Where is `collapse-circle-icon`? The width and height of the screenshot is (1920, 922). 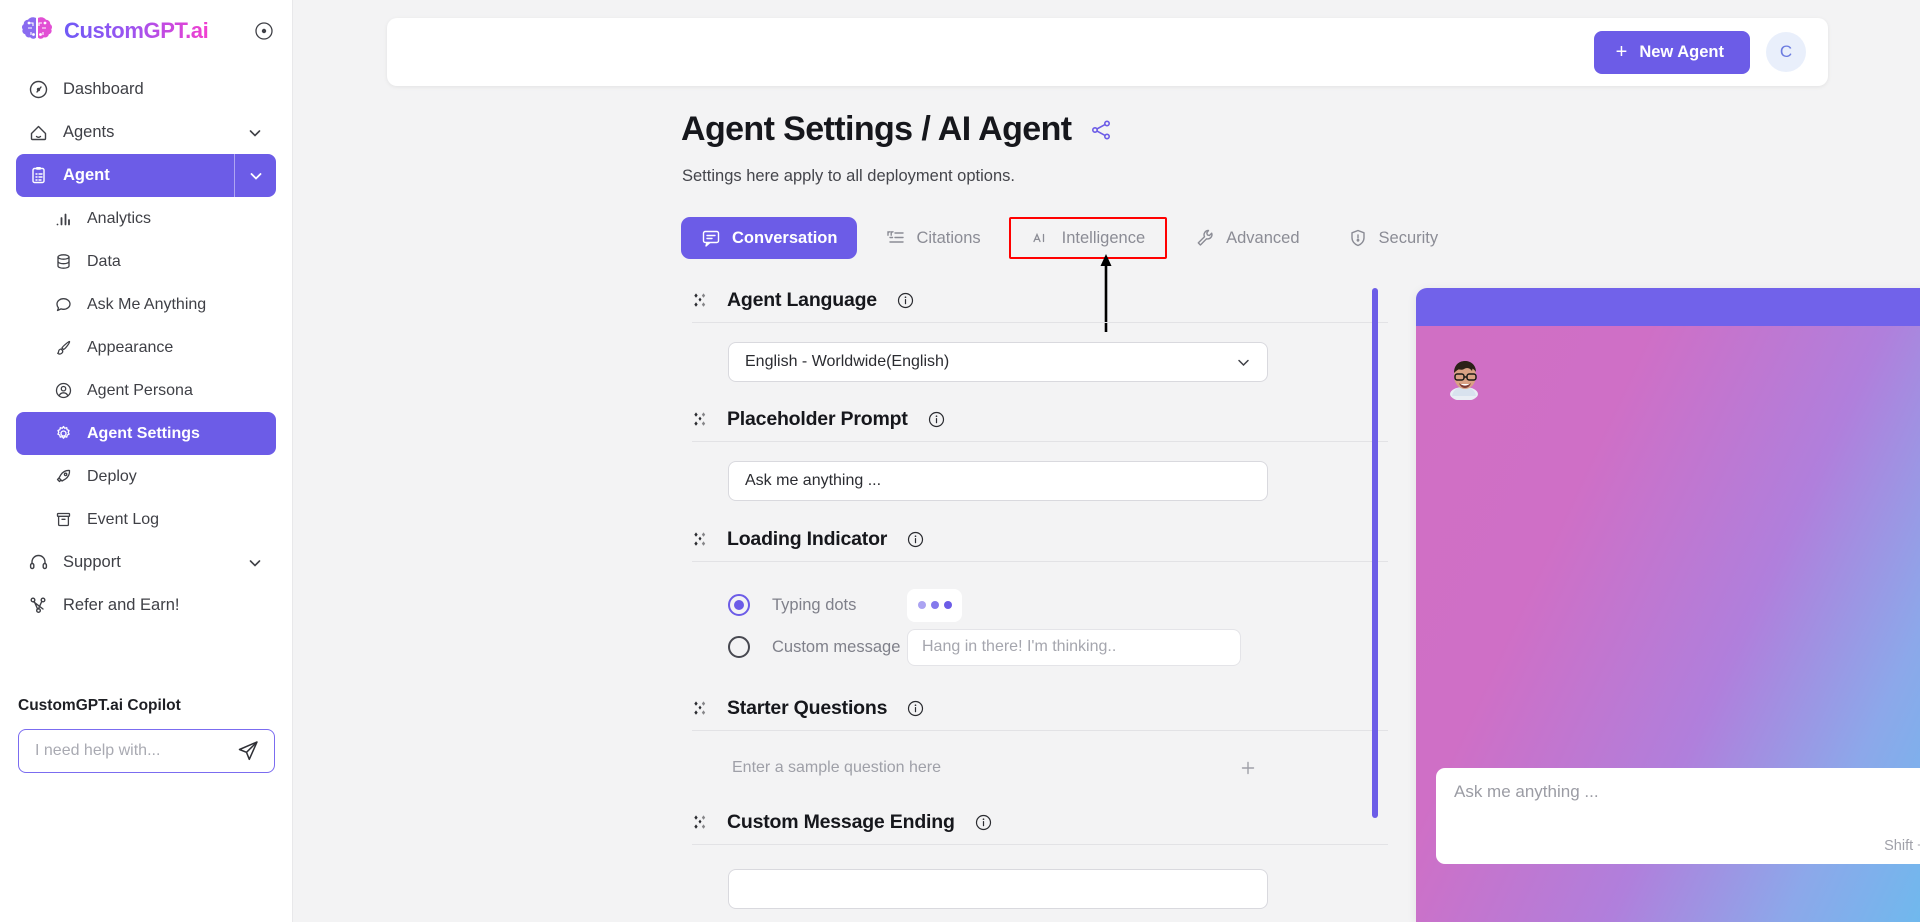
collapse-circle-icon is located at coordinates (264, 31).